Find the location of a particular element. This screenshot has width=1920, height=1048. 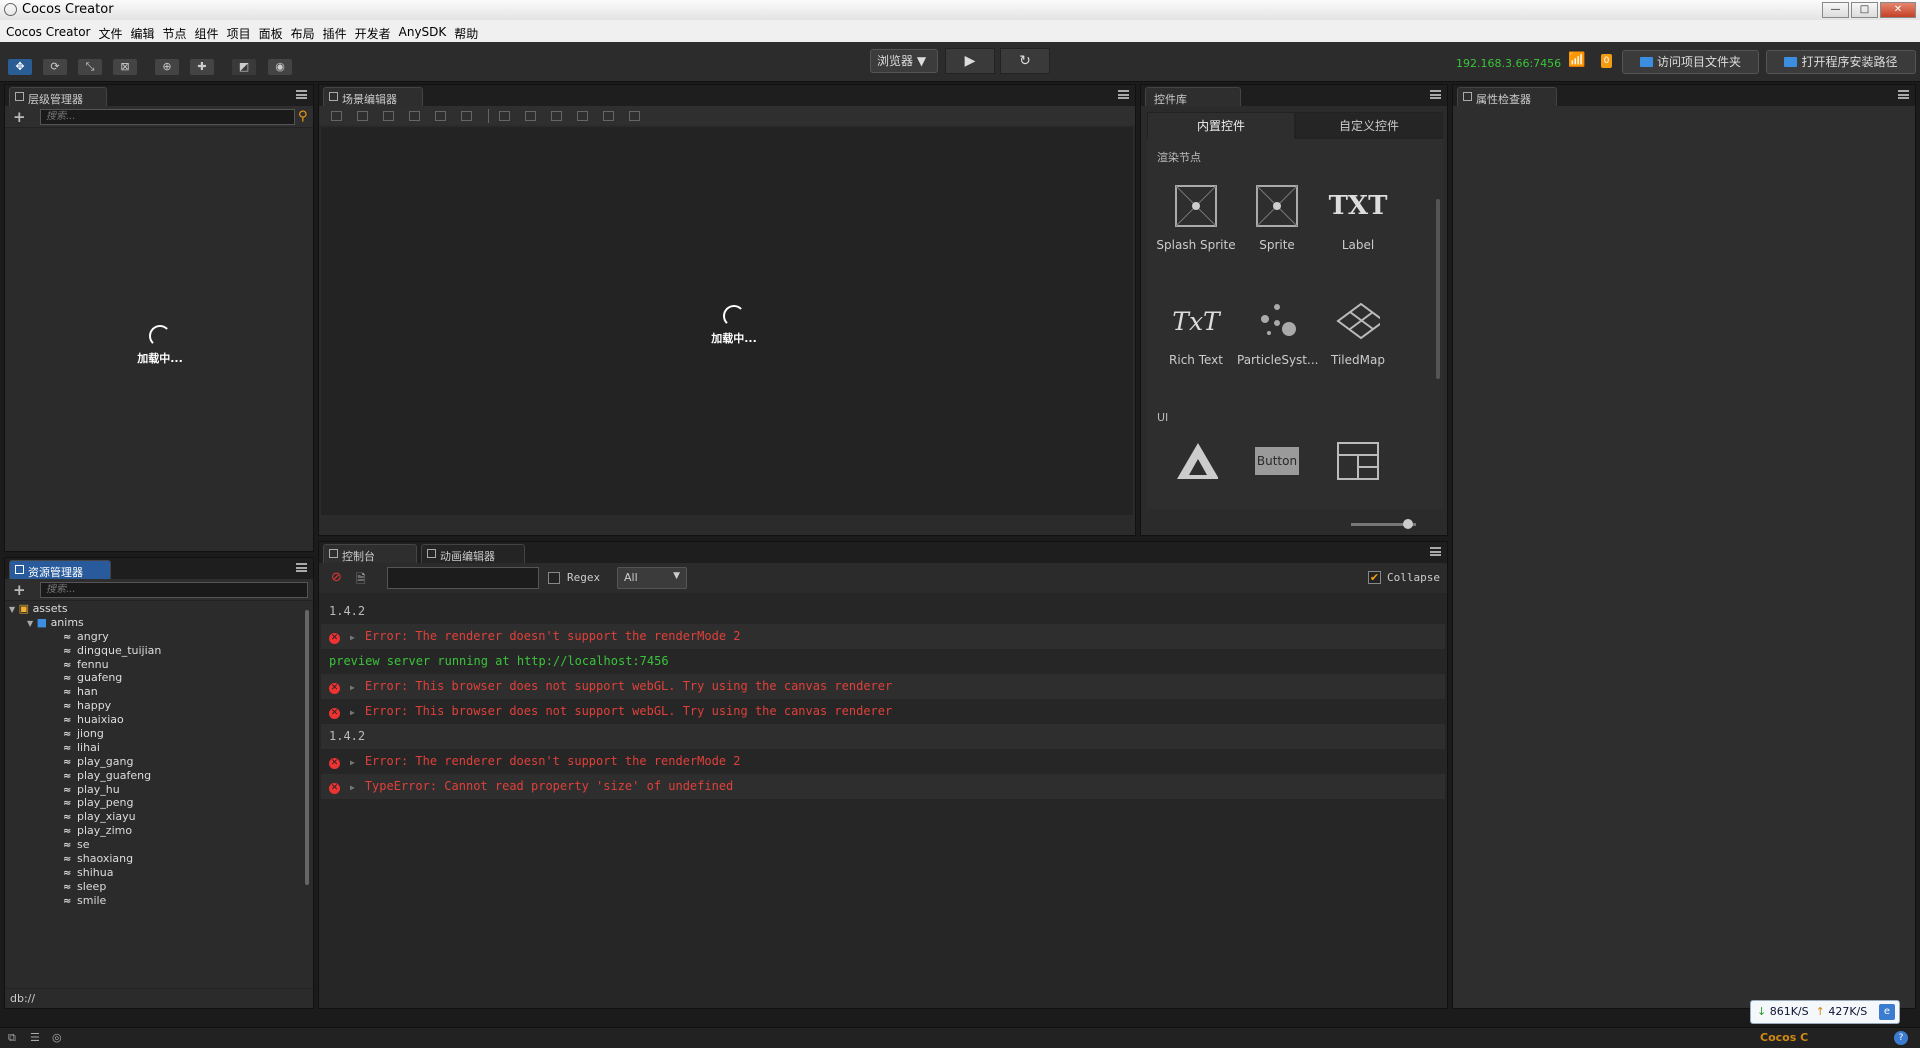

tab-hierarchy: 层级管理器 is located at coordinates (58, 96).